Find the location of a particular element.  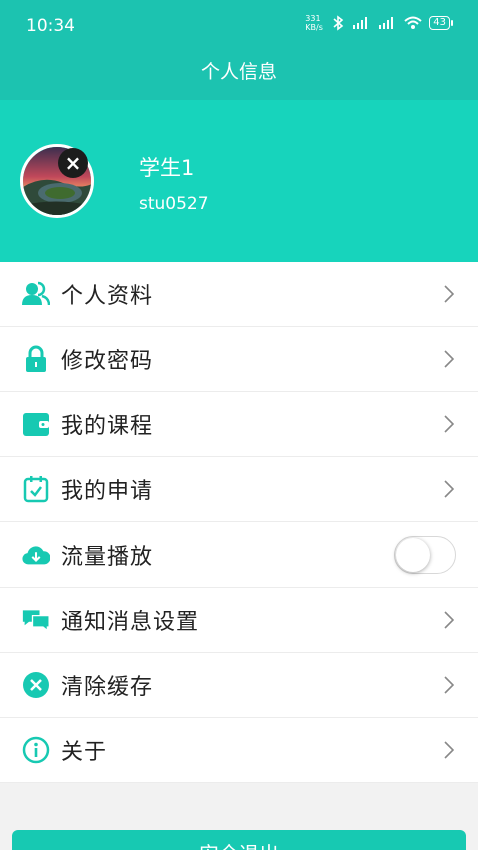

bluetooth-icon is located at coordinates (338, 23).